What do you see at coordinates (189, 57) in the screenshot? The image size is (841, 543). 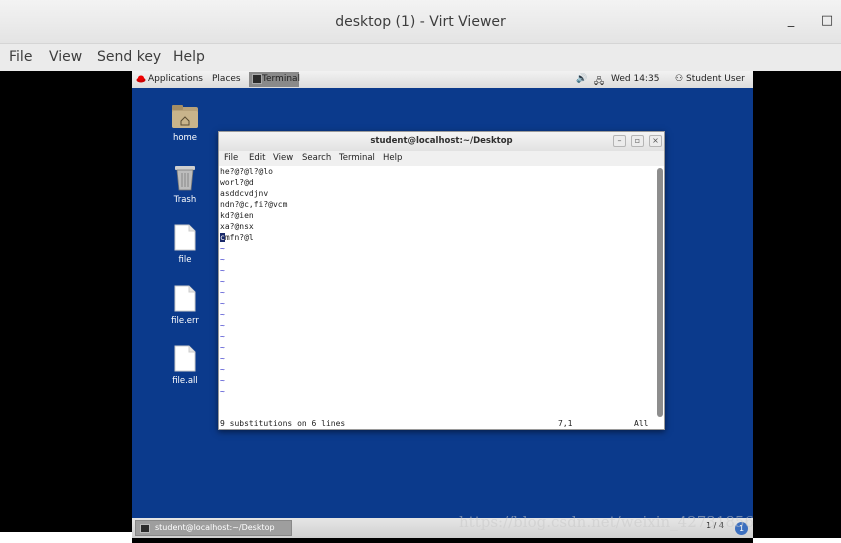 I see `menu-help: Help` at bounding box center [189, 57].